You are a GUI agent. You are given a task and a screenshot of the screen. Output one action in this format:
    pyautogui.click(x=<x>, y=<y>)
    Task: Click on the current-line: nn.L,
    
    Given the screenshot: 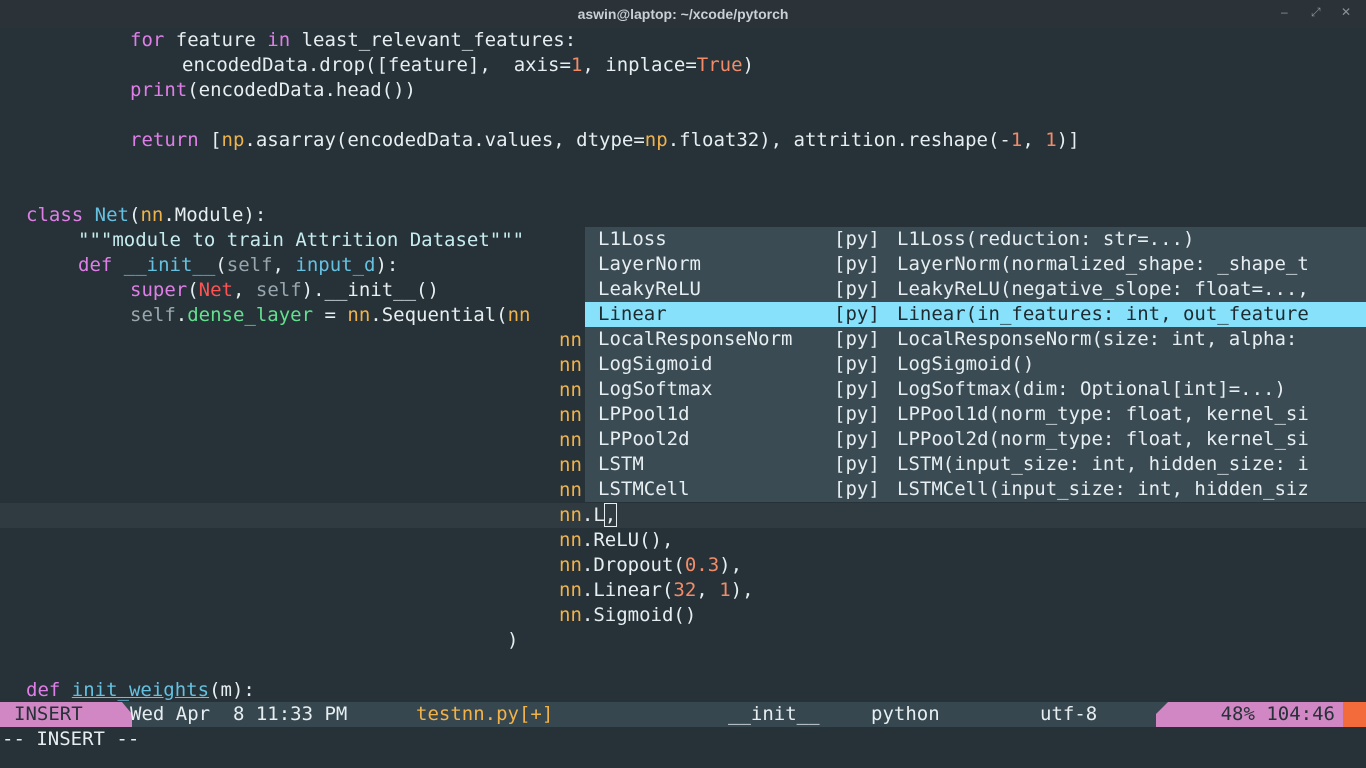 What is the action you would take?
    pyautogui.click(x=683, y=515)
    